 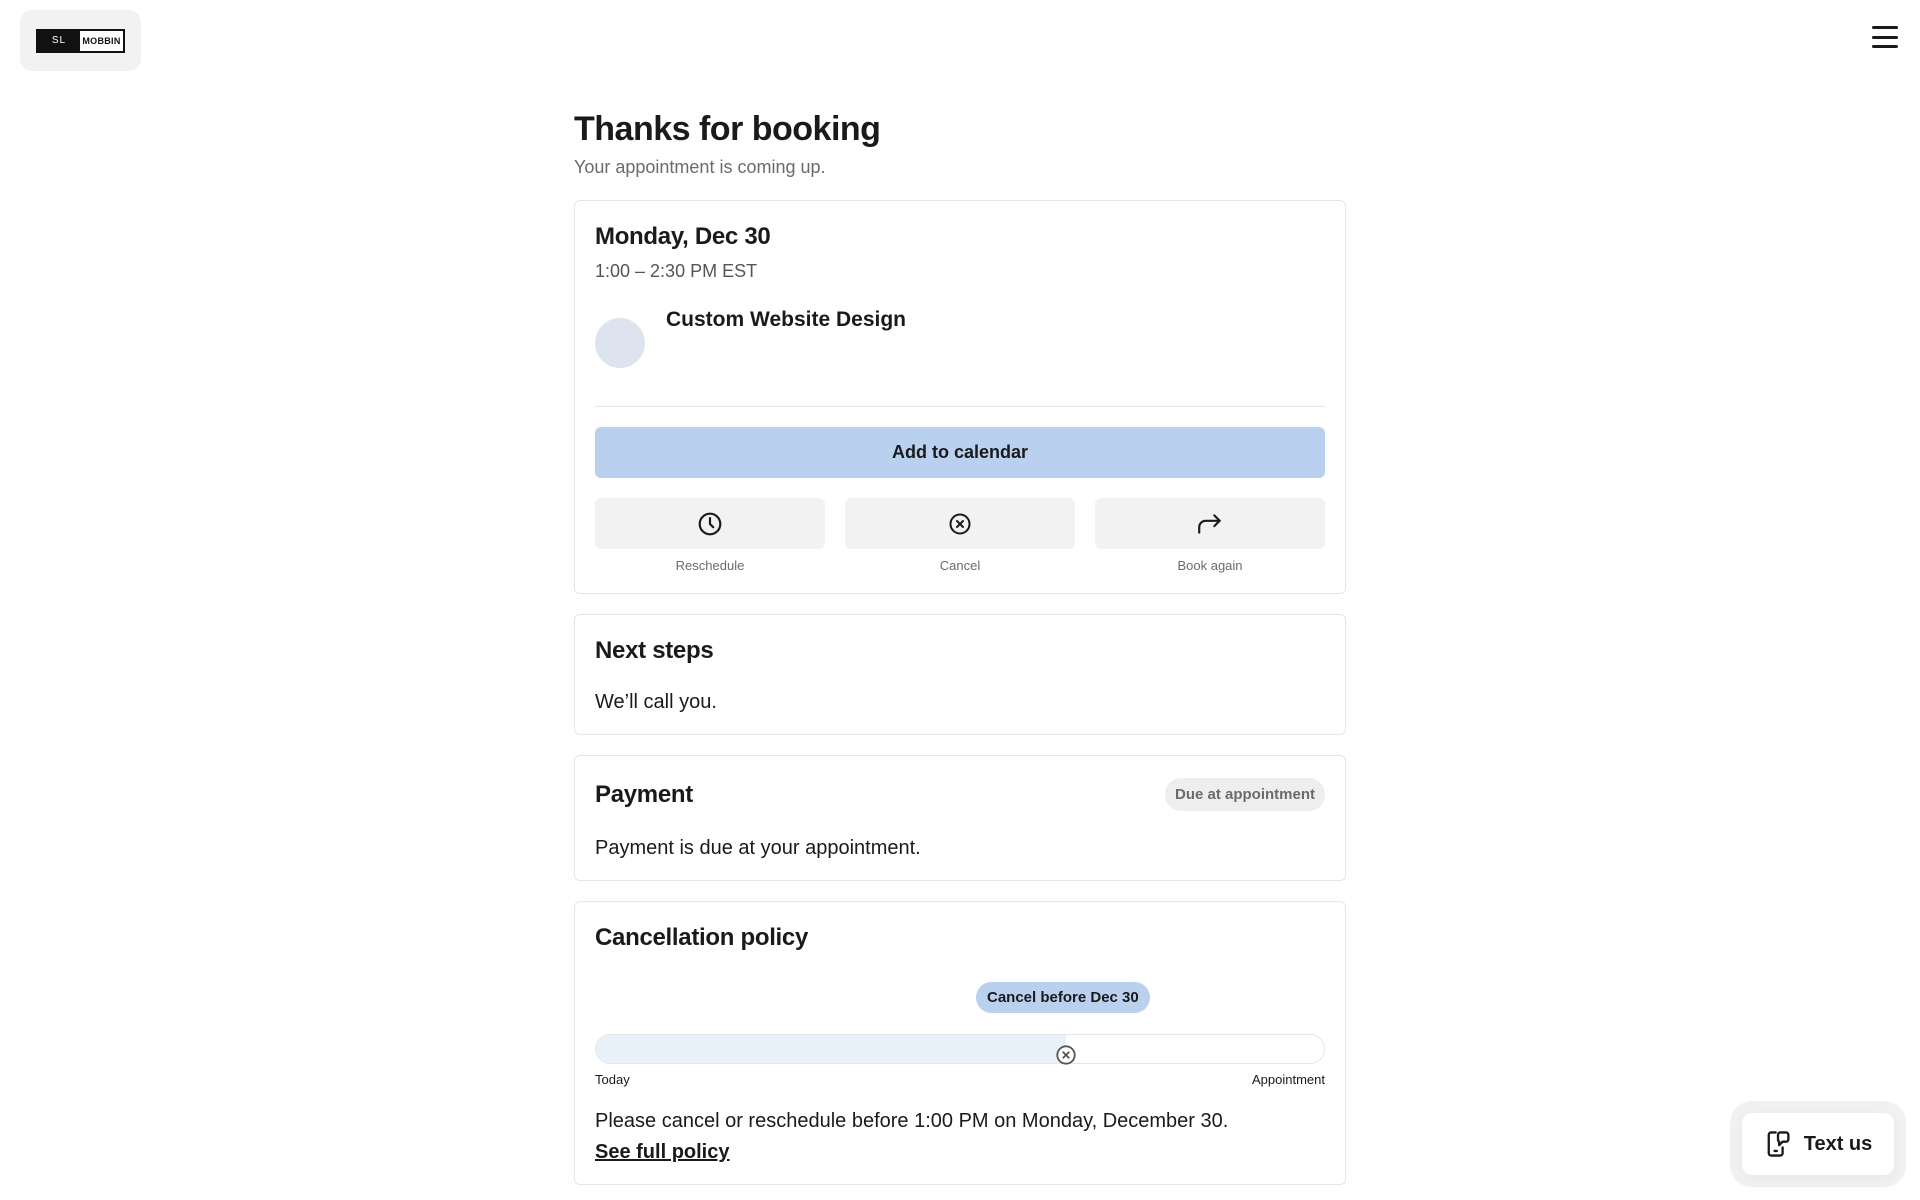 What do you see at coordinates (758, 848) in the screenshot?
I see `payment-text: Payment is due at your appointment.` at bounding box center [758, 848].